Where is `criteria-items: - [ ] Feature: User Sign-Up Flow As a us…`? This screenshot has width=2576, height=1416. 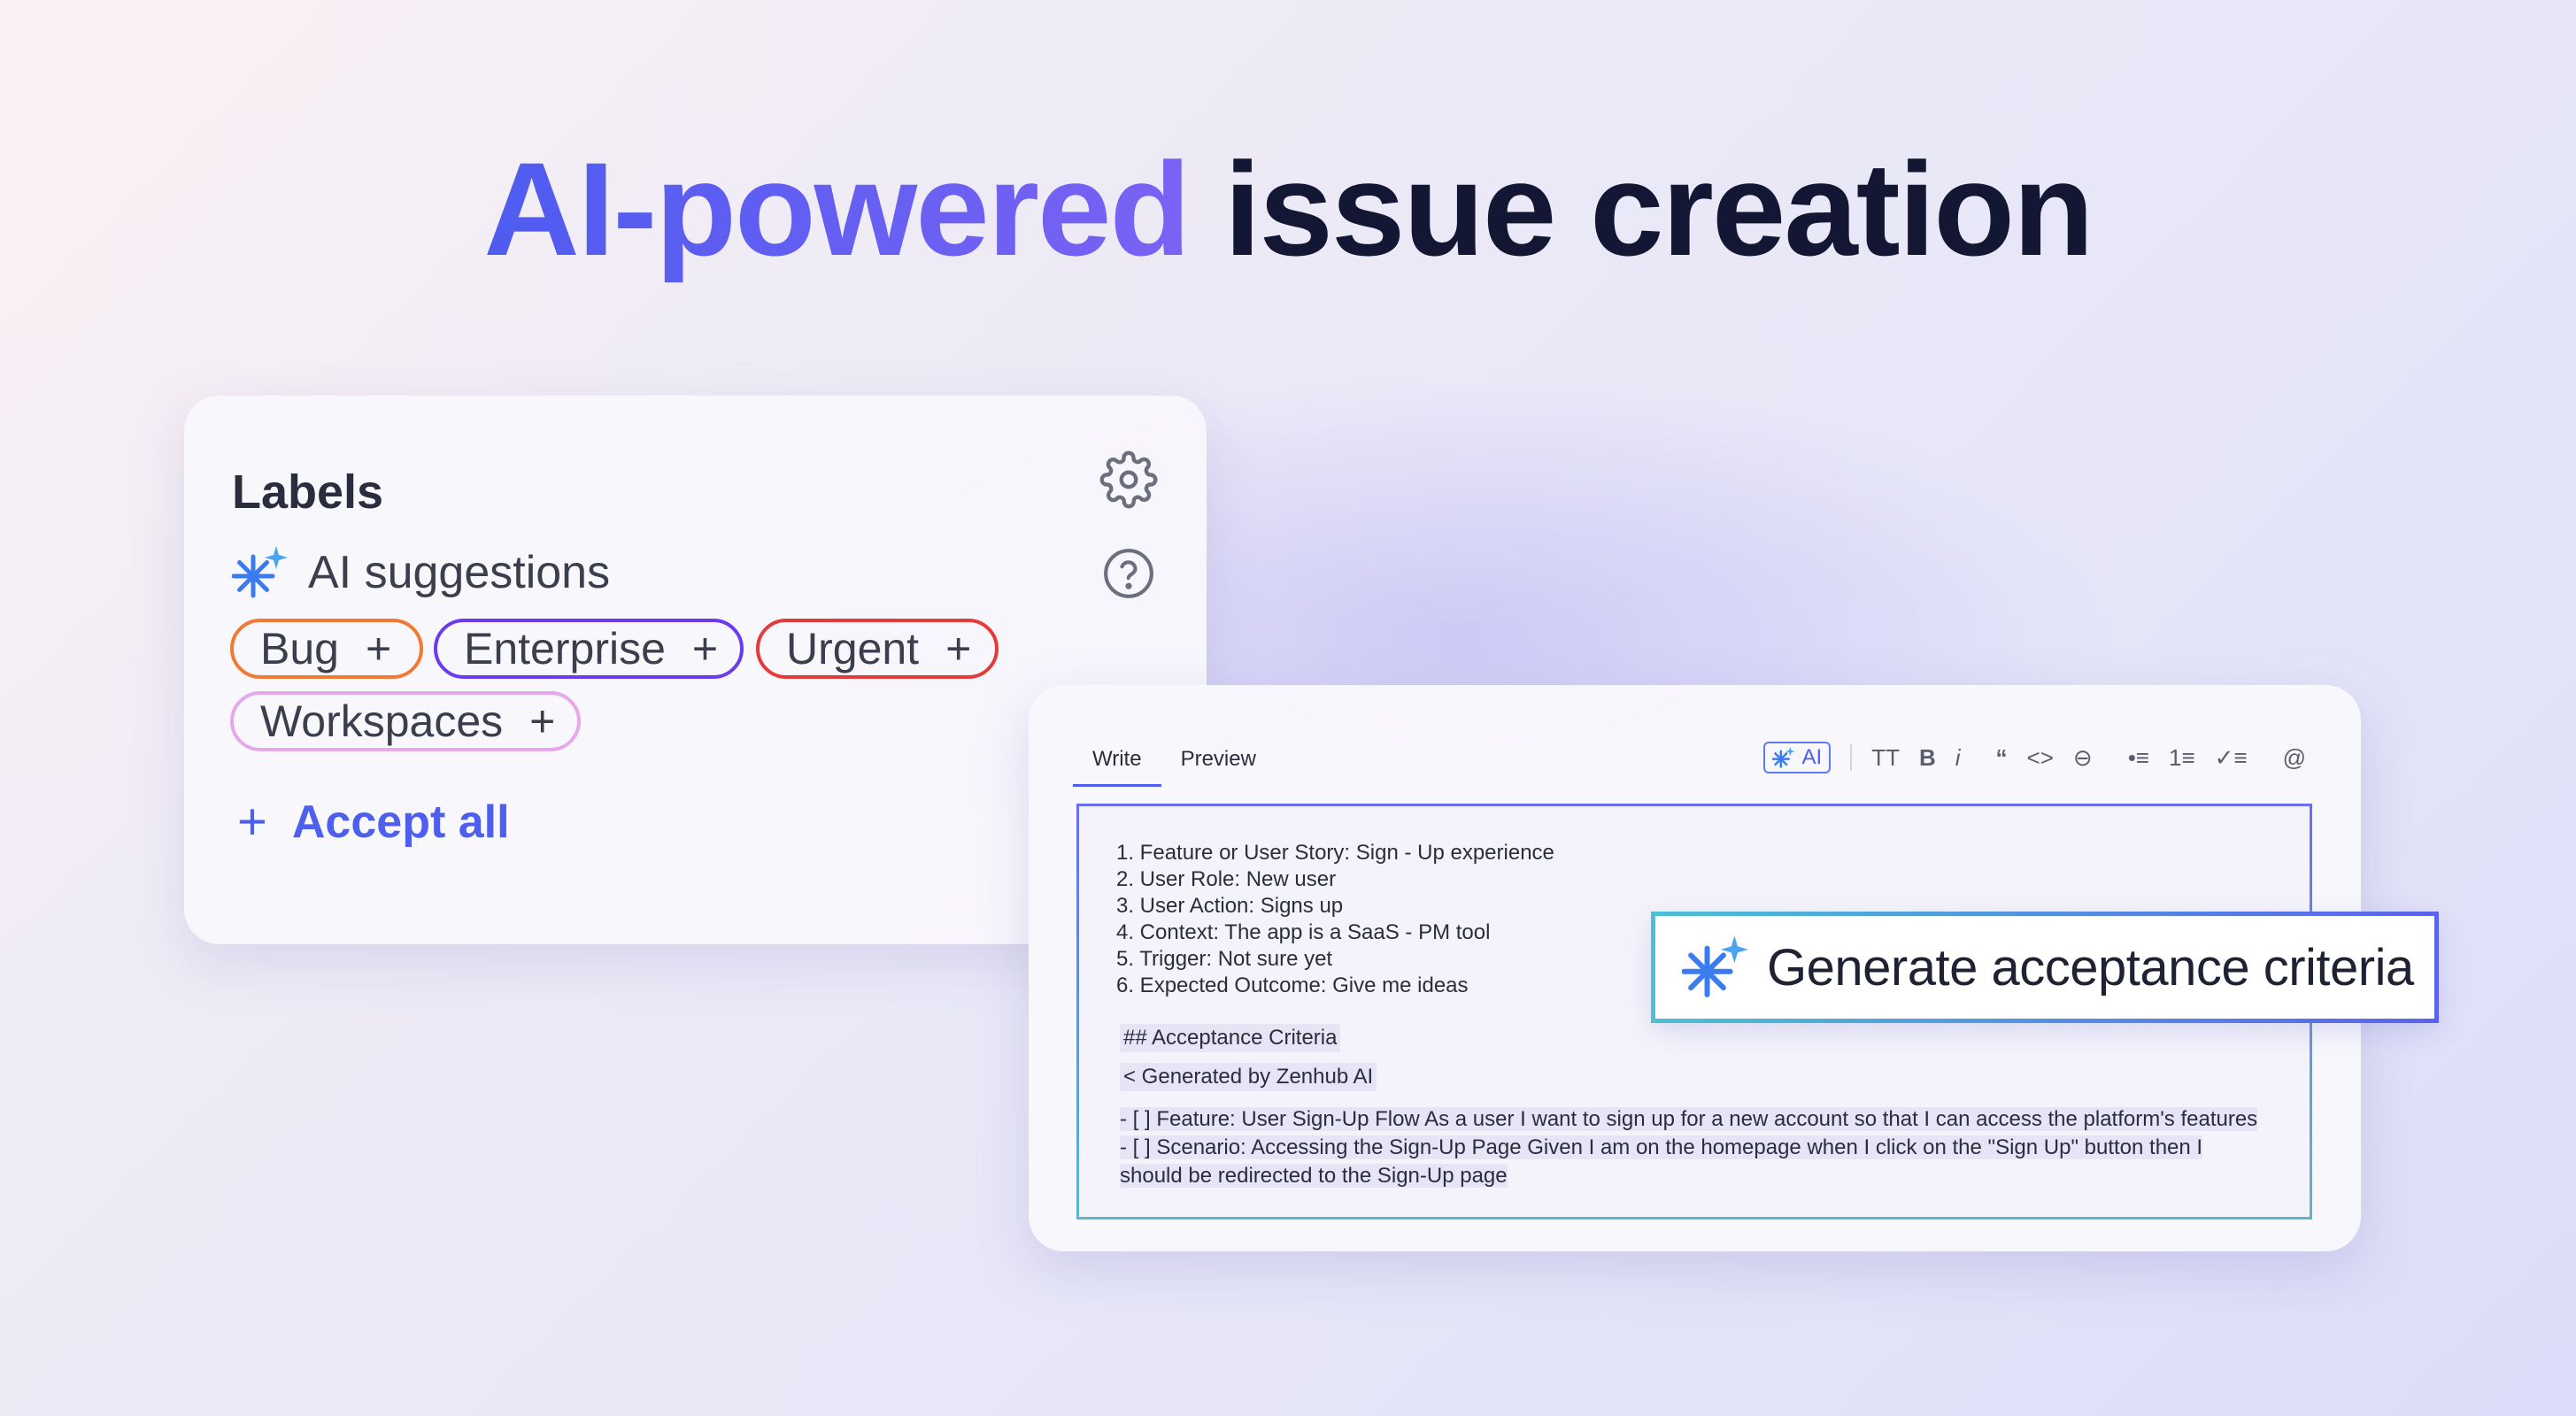
criteria-items: - [ ] Feature: User Sign-Up Flow As a us… is located at coordinates (1708, 1148).